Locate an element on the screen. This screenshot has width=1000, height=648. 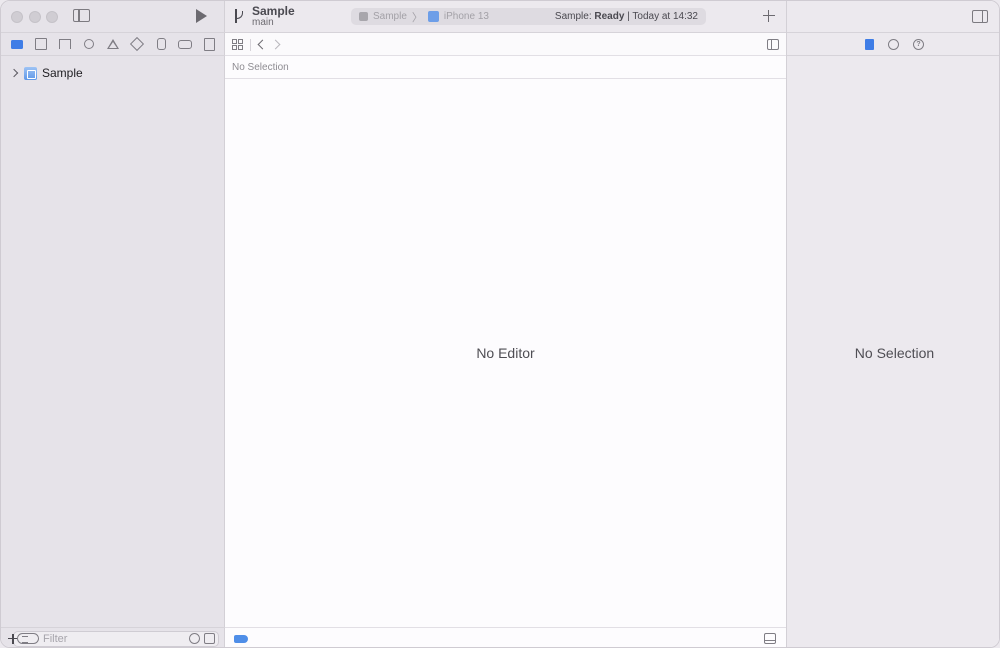
split-editor-icon is located at coordinates (773, 44).